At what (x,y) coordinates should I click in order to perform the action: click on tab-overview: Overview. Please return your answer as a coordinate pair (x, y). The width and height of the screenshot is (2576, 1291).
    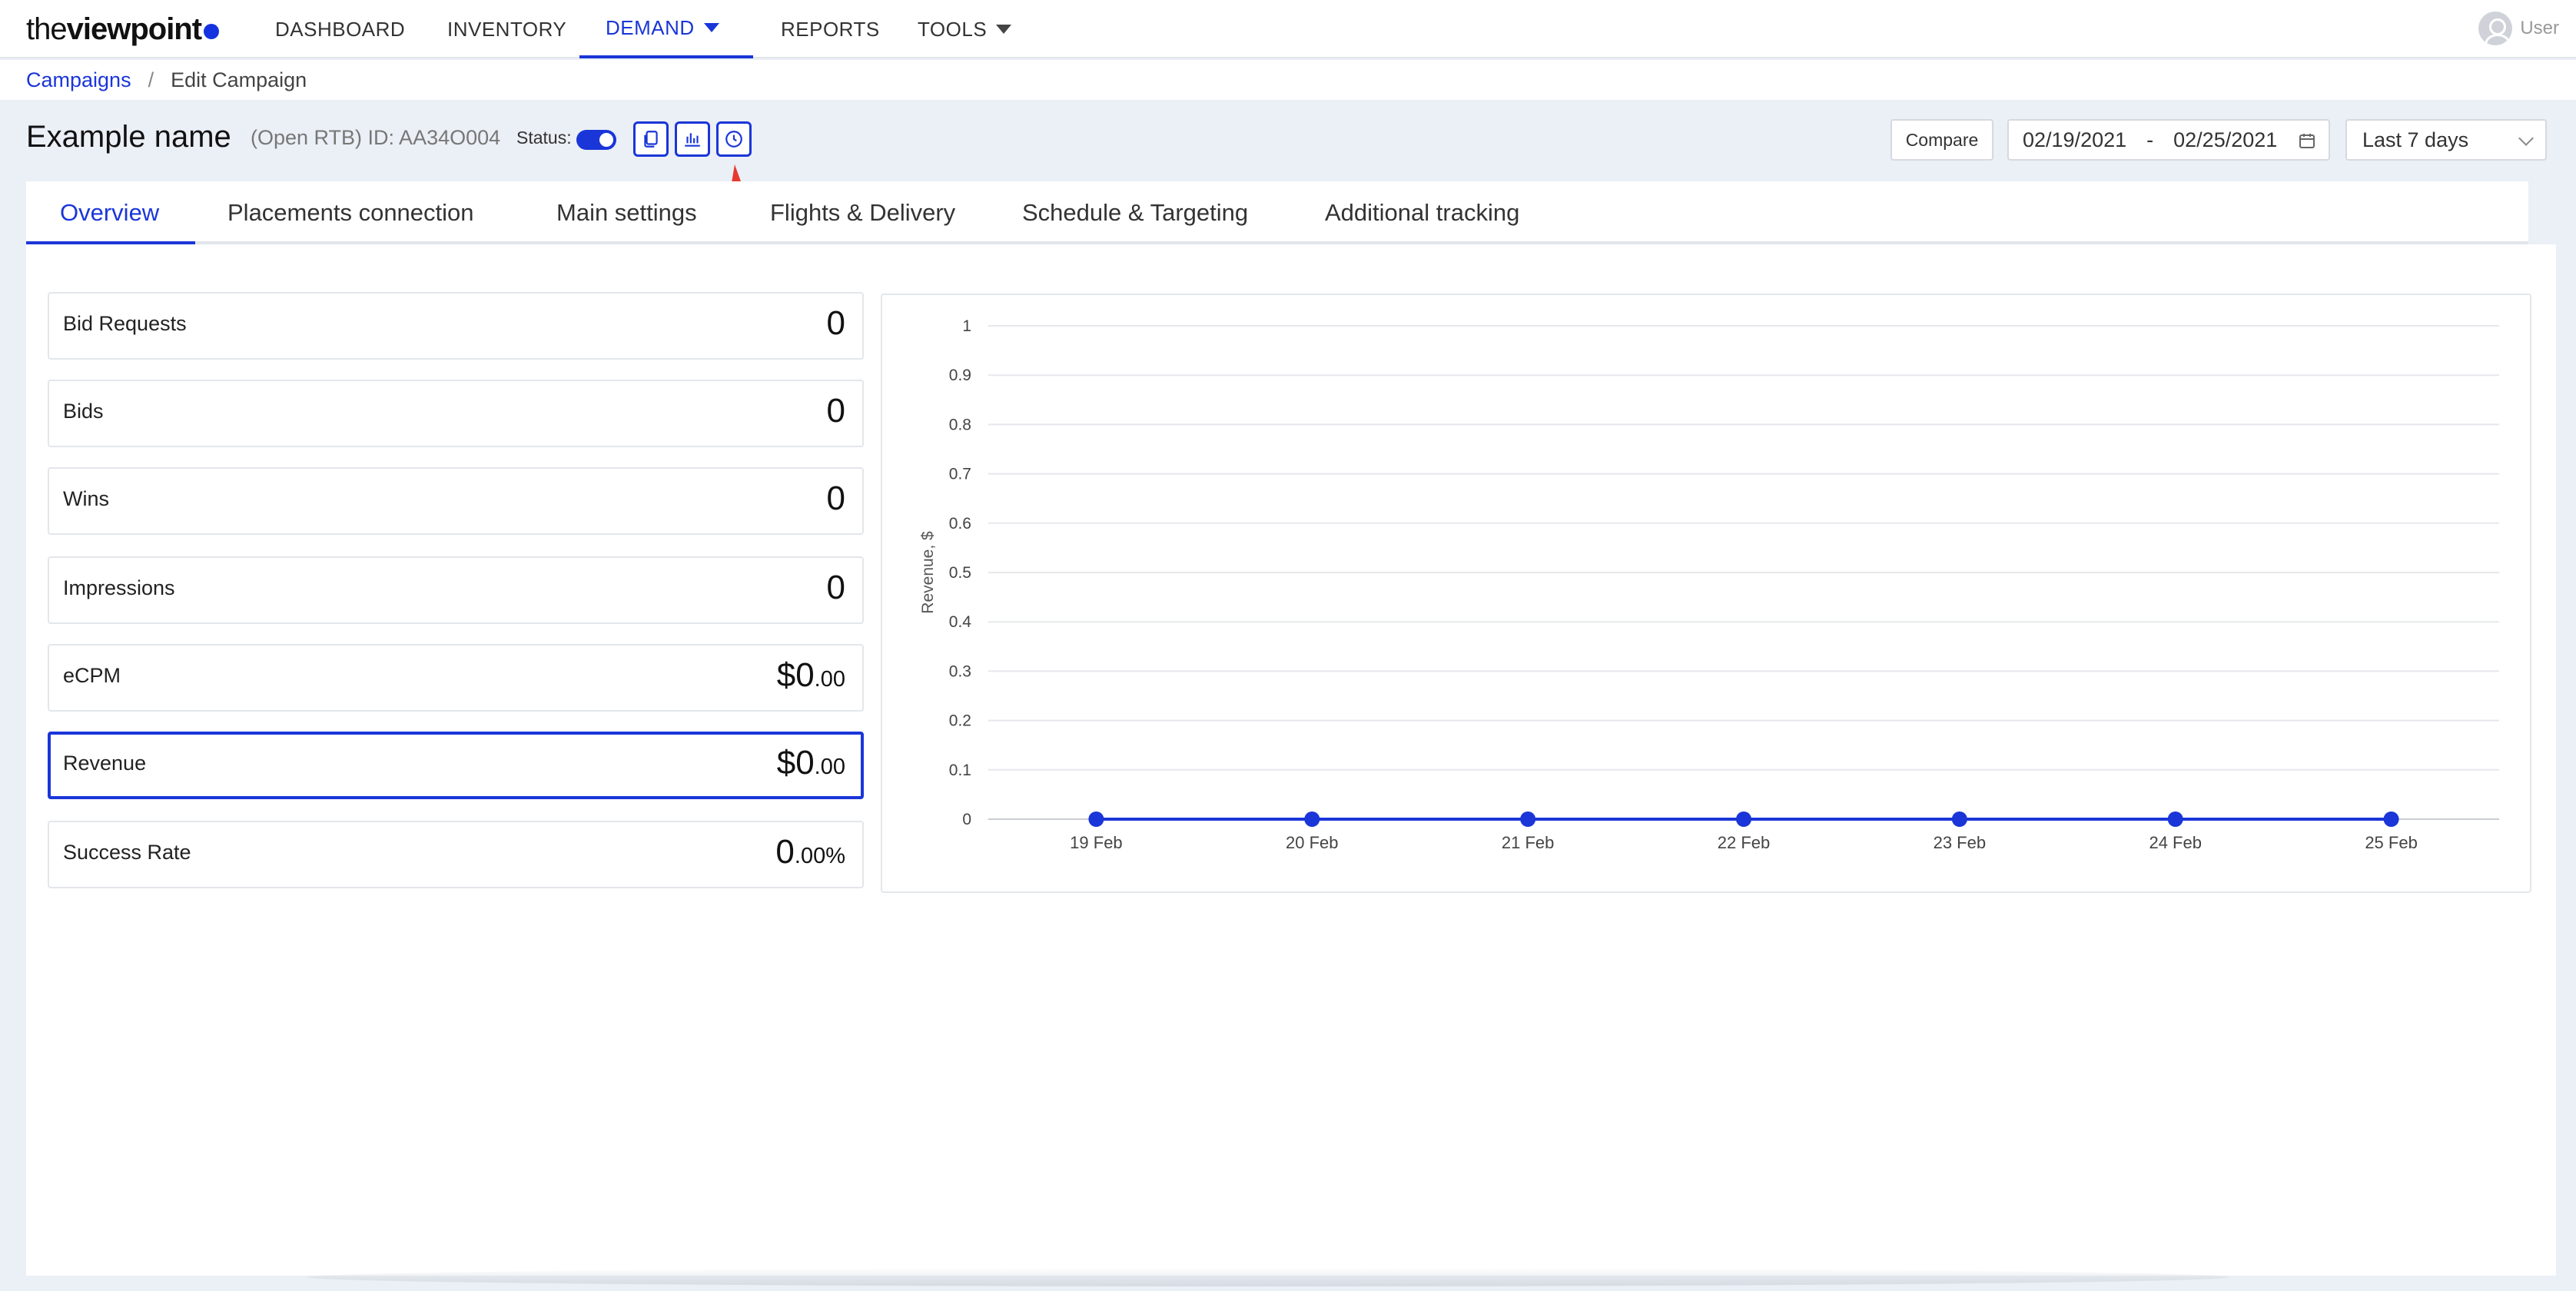
    Looking at the image, I should click on (109, 212).